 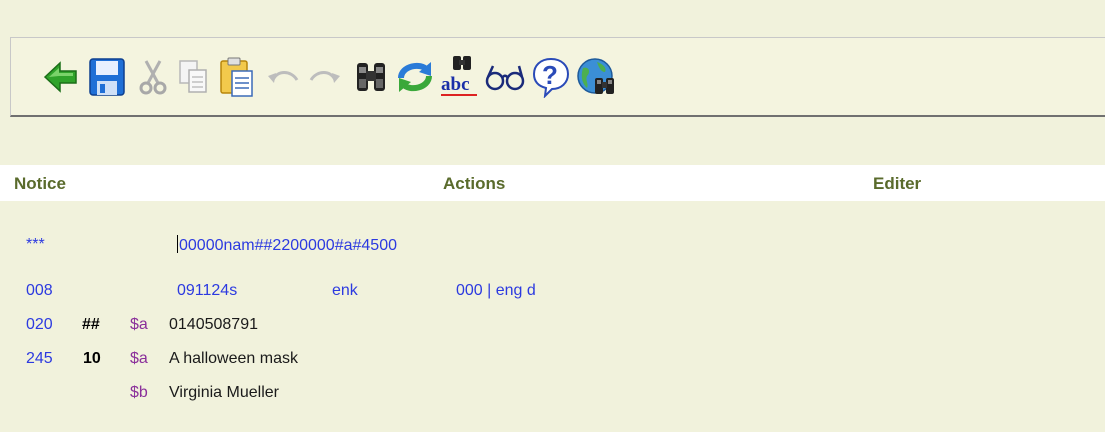 I want to click on leader-value: 00000nam##2200000#a#4500, so click(x=287, y=245).